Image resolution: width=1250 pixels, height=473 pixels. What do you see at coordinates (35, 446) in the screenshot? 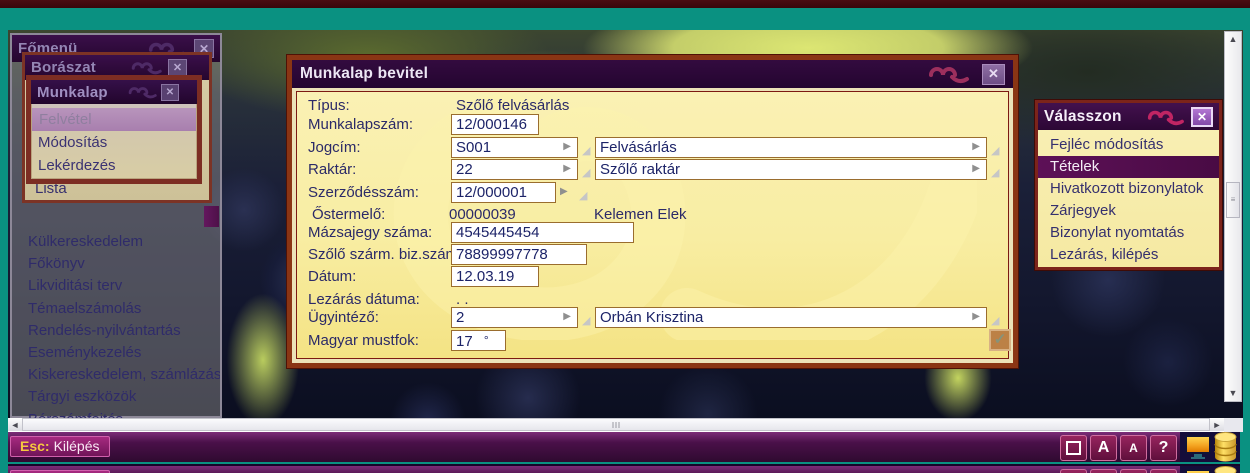
I see `esc-key-label: Esc:` at bounding box center [35, 446].